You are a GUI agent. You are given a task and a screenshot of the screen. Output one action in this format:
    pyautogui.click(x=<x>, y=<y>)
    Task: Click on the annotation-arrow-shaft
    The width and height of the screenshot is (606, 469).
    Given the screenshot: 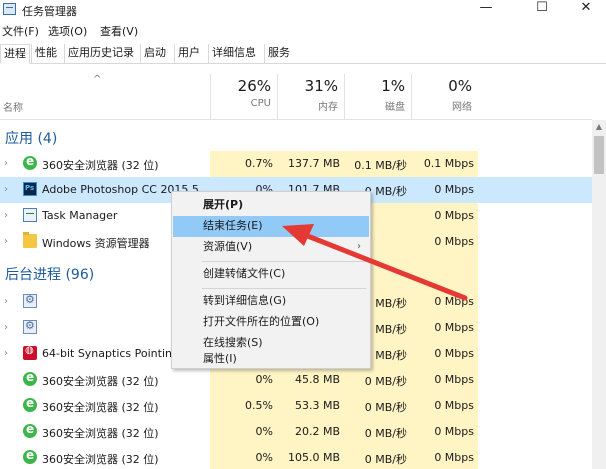 What is the action you would take?
    pyautogui.click(x=382, y=265)
    